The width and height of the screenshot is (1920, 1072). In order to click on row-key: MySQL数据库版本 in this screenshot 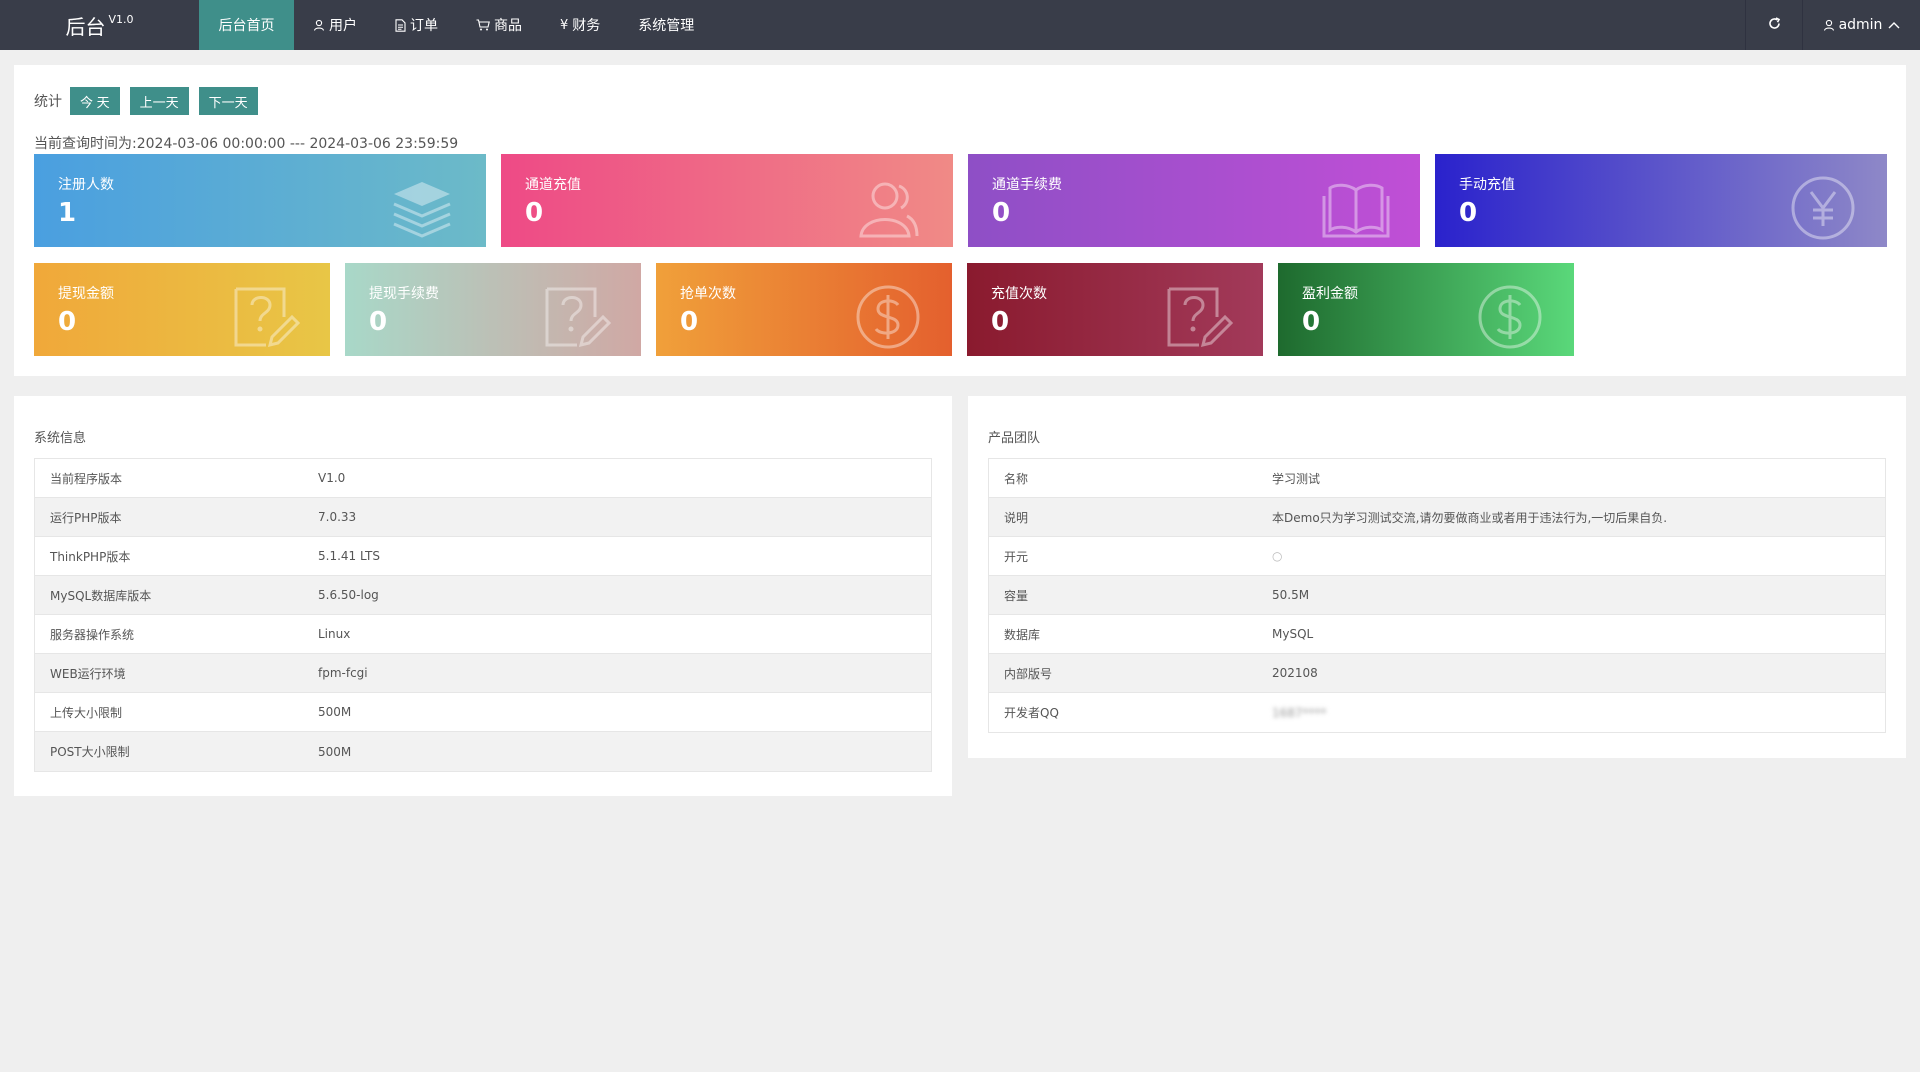, I will do `click(101, 595)`.